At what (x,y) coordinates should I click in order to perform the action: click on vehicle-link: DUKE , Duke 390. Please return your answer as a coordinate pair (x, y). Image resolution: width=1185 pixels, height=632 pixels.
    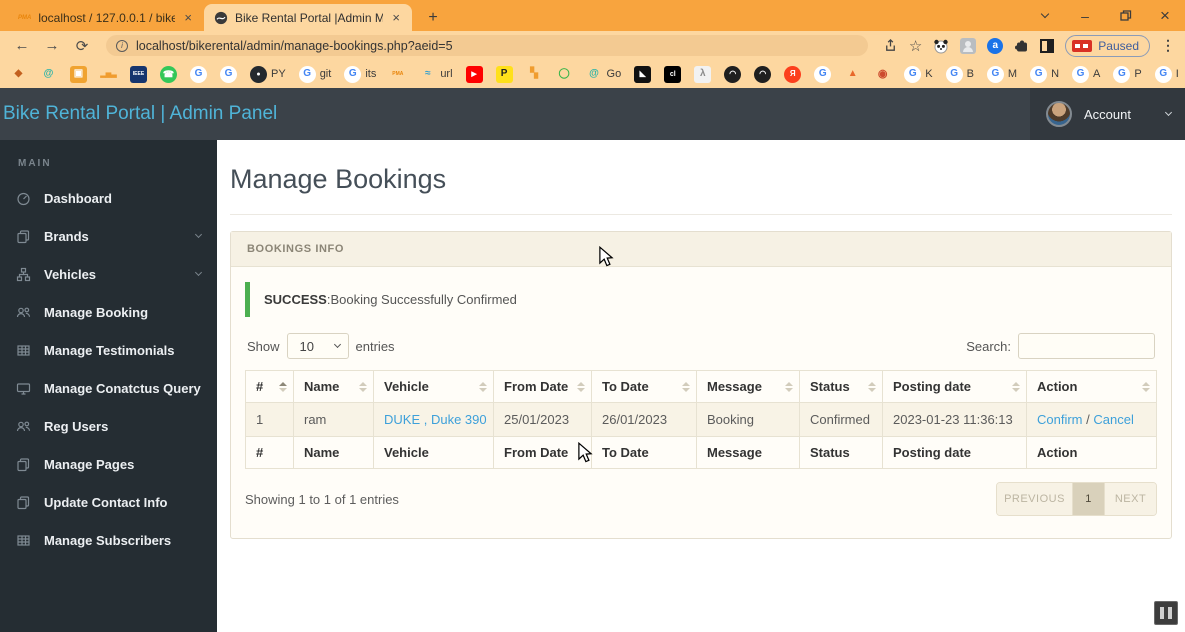
    Looking at the image, I should click on (435, 419).